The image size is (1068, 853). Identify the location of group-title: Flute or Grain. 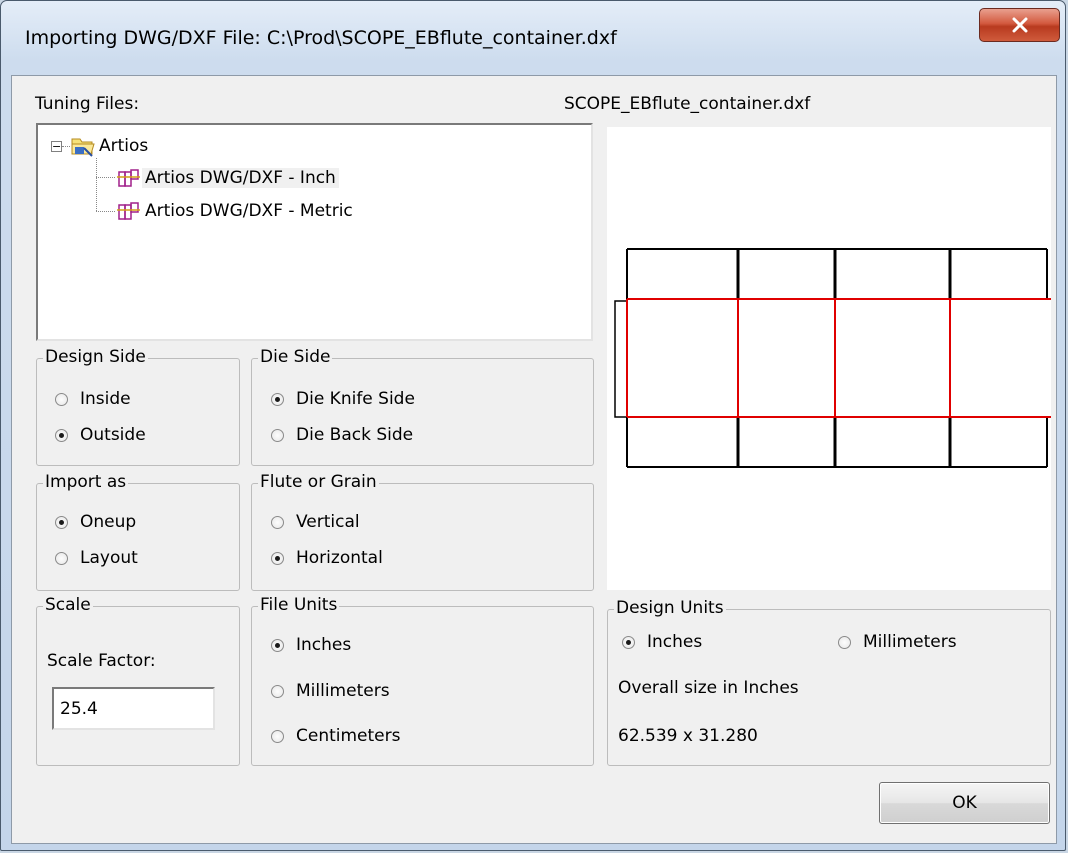
(318, 482).